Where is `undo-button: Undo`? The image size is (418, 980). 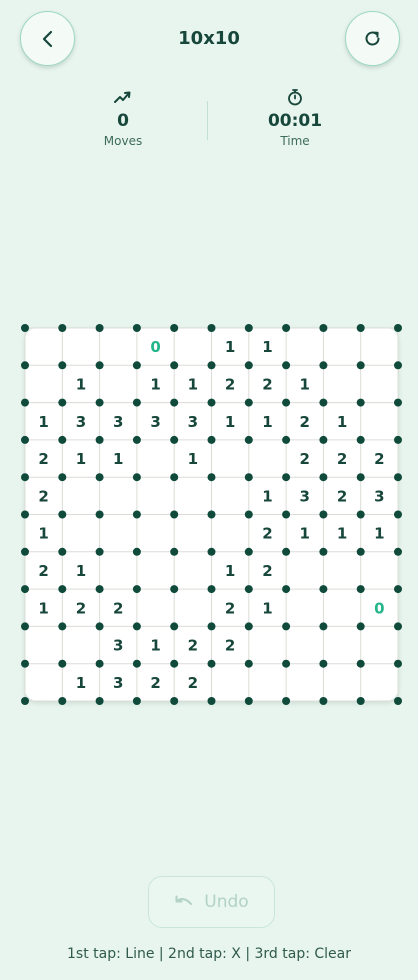 undo-button: Undo is located at coordinates (211, 902).